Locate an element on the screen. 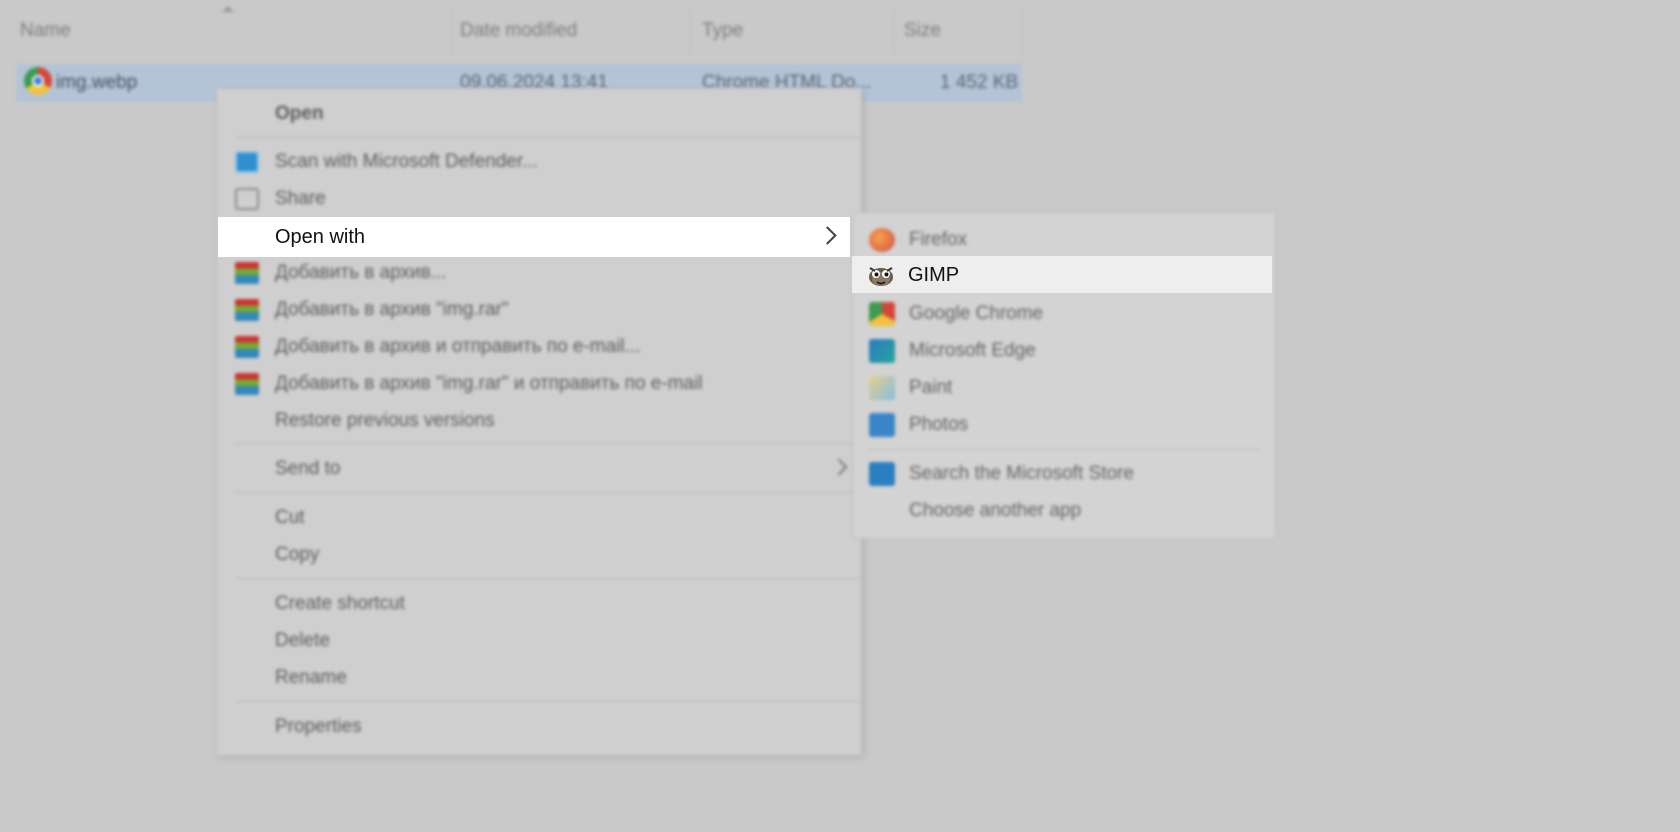  menu-item-label: Share is located at coordinates (300, 198).